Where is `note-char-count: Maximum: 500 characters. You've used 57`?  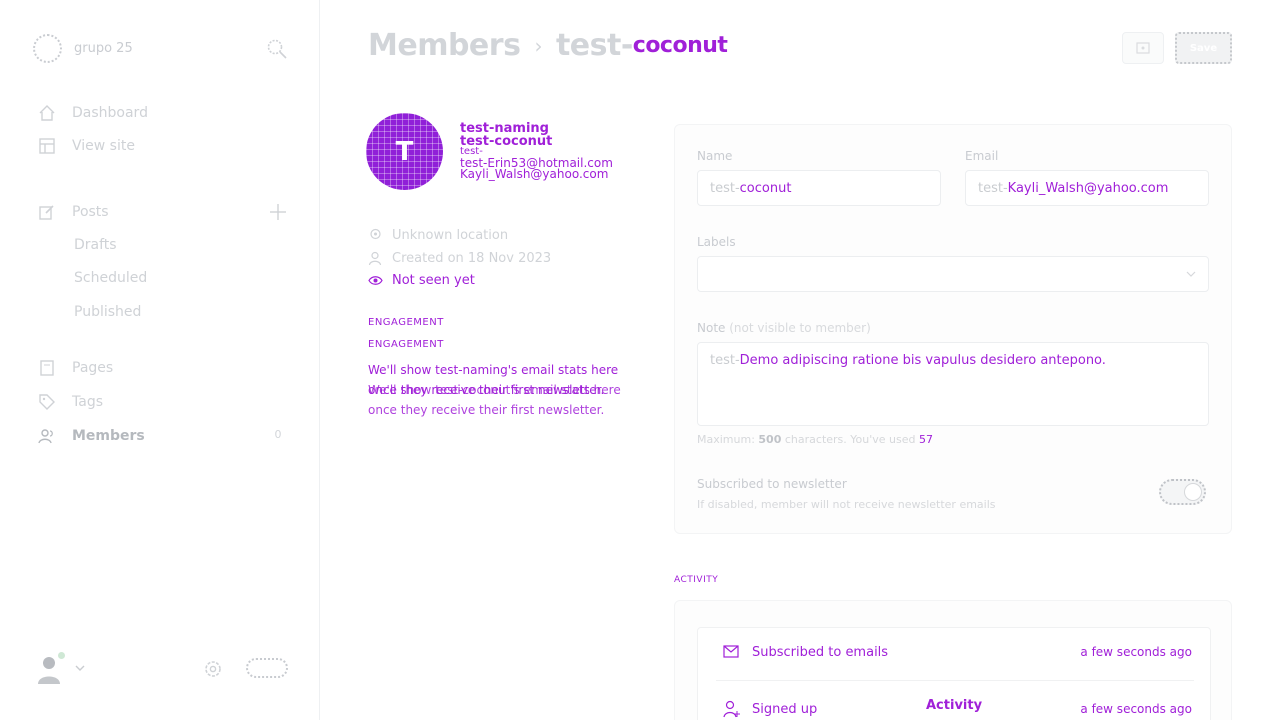 note-char-count: Maximum: 500 characters. You've used 57 is located at coordinates (815, 439).